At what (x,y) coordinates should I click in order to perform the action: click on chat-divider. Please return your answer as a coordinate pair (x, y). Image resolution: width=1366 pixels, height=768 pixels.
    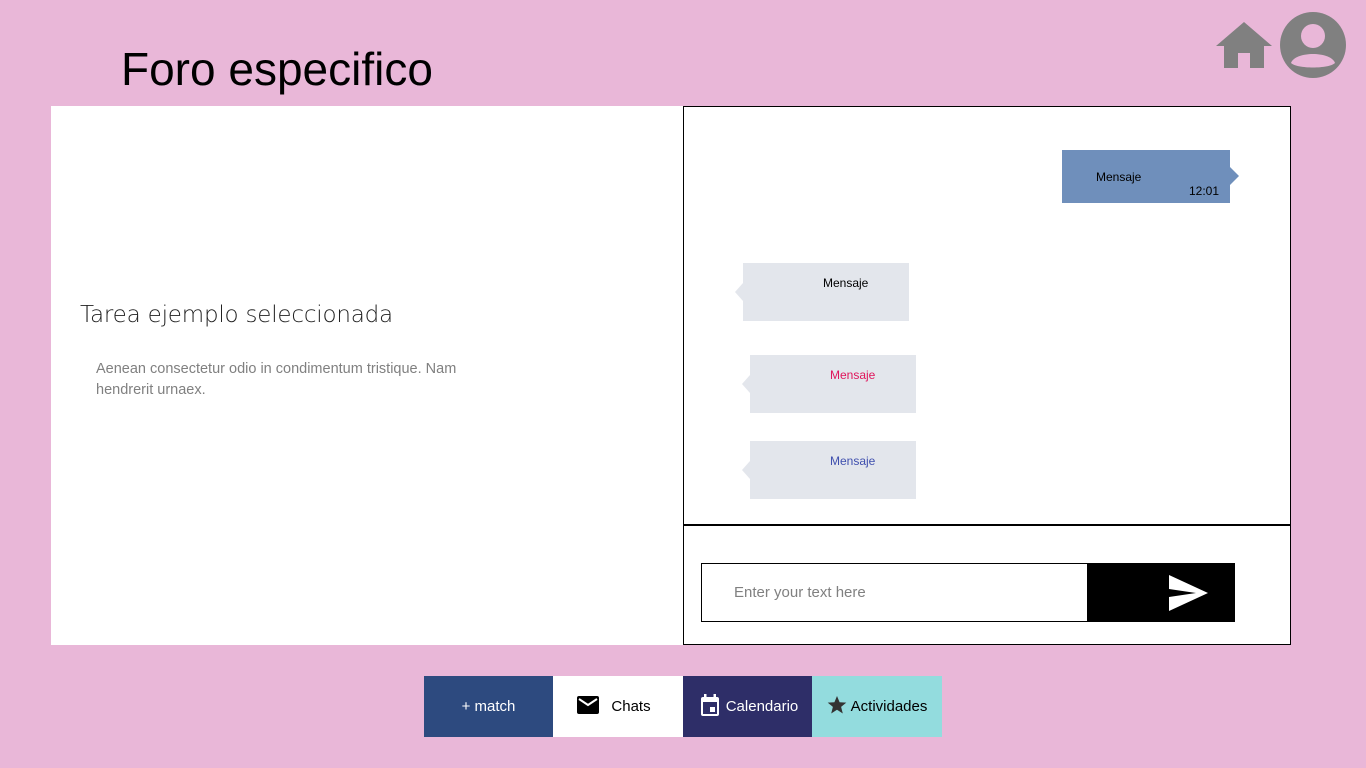
    Looking at the image, I should click on (987, 525).